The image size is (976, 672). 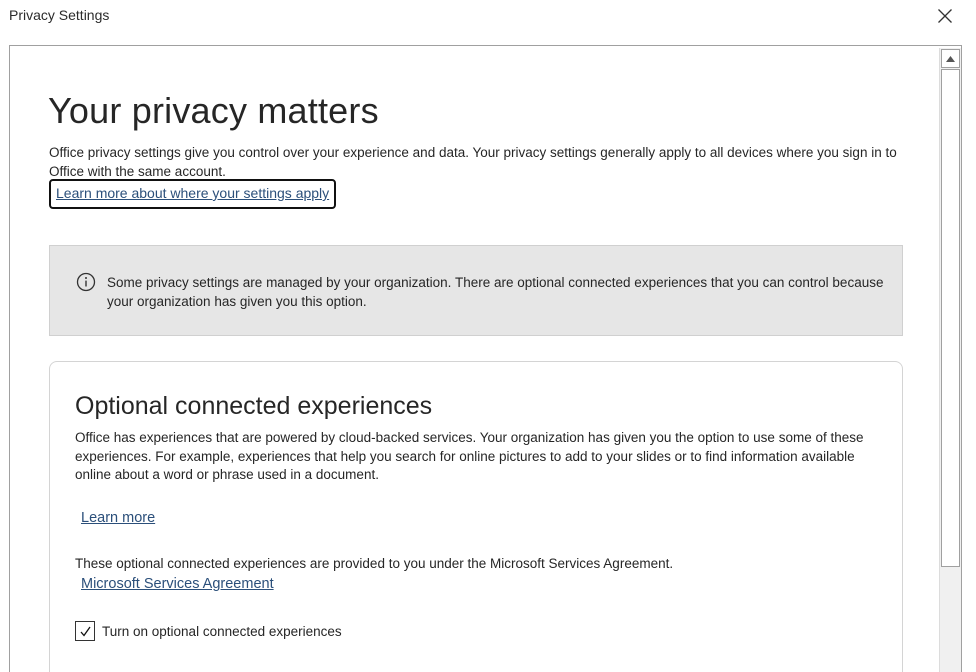 What do you see at coordinates (86, 282) in the screenshot?
I see `info-icon` at bounding box center [86, 282].